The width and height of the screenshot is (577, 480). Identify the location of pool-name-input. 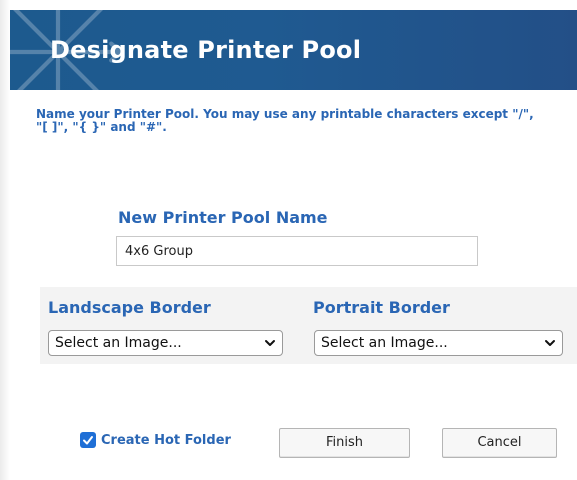
(297, 251).